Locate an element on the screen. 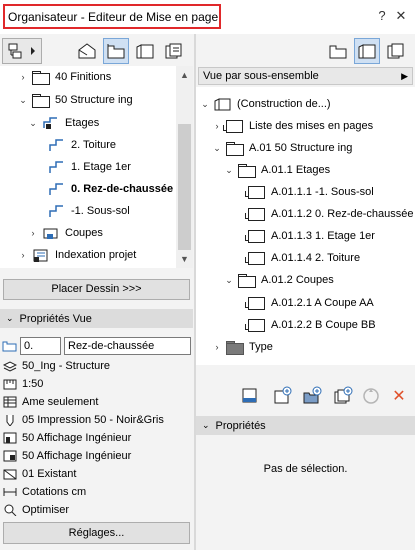 The width and height of the screenshot is (415, 550). view-filter-dropdown: Vue par sous-ensemble ▶ is located at coordinates (305, 76).